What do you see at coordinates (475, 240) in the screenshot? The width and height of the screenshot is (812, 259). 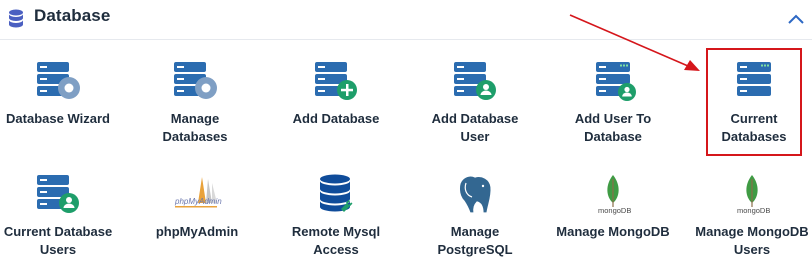 I see `tile-label: Manage PostgreSQL` at bounding box center [475, 240].